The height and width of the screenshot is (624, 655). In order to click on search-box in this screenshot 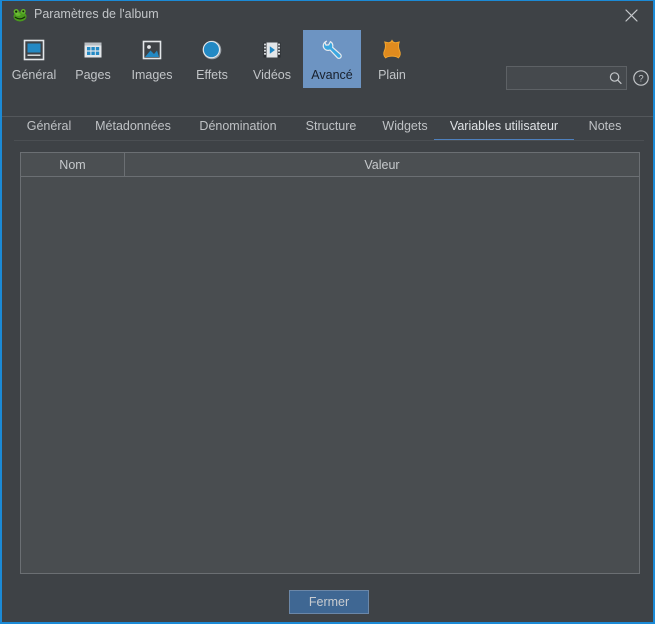, I will do `click(566, 78)`.